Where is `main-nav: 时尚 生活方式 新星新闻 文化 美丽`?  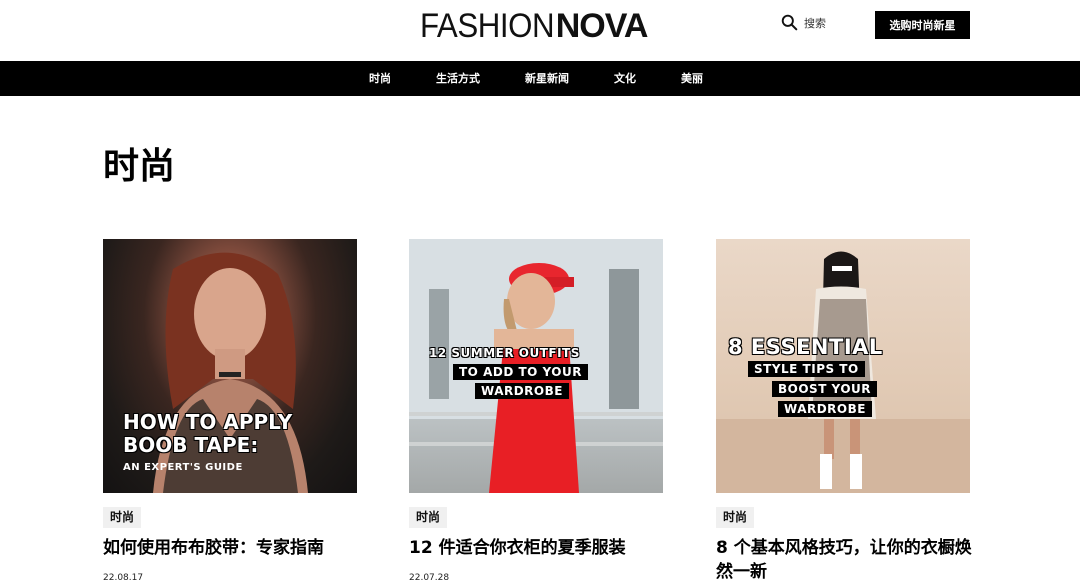 main-nav: 时尚 生活方式 新星新闻 文化 美丽 is located at coordinates (540, 78).